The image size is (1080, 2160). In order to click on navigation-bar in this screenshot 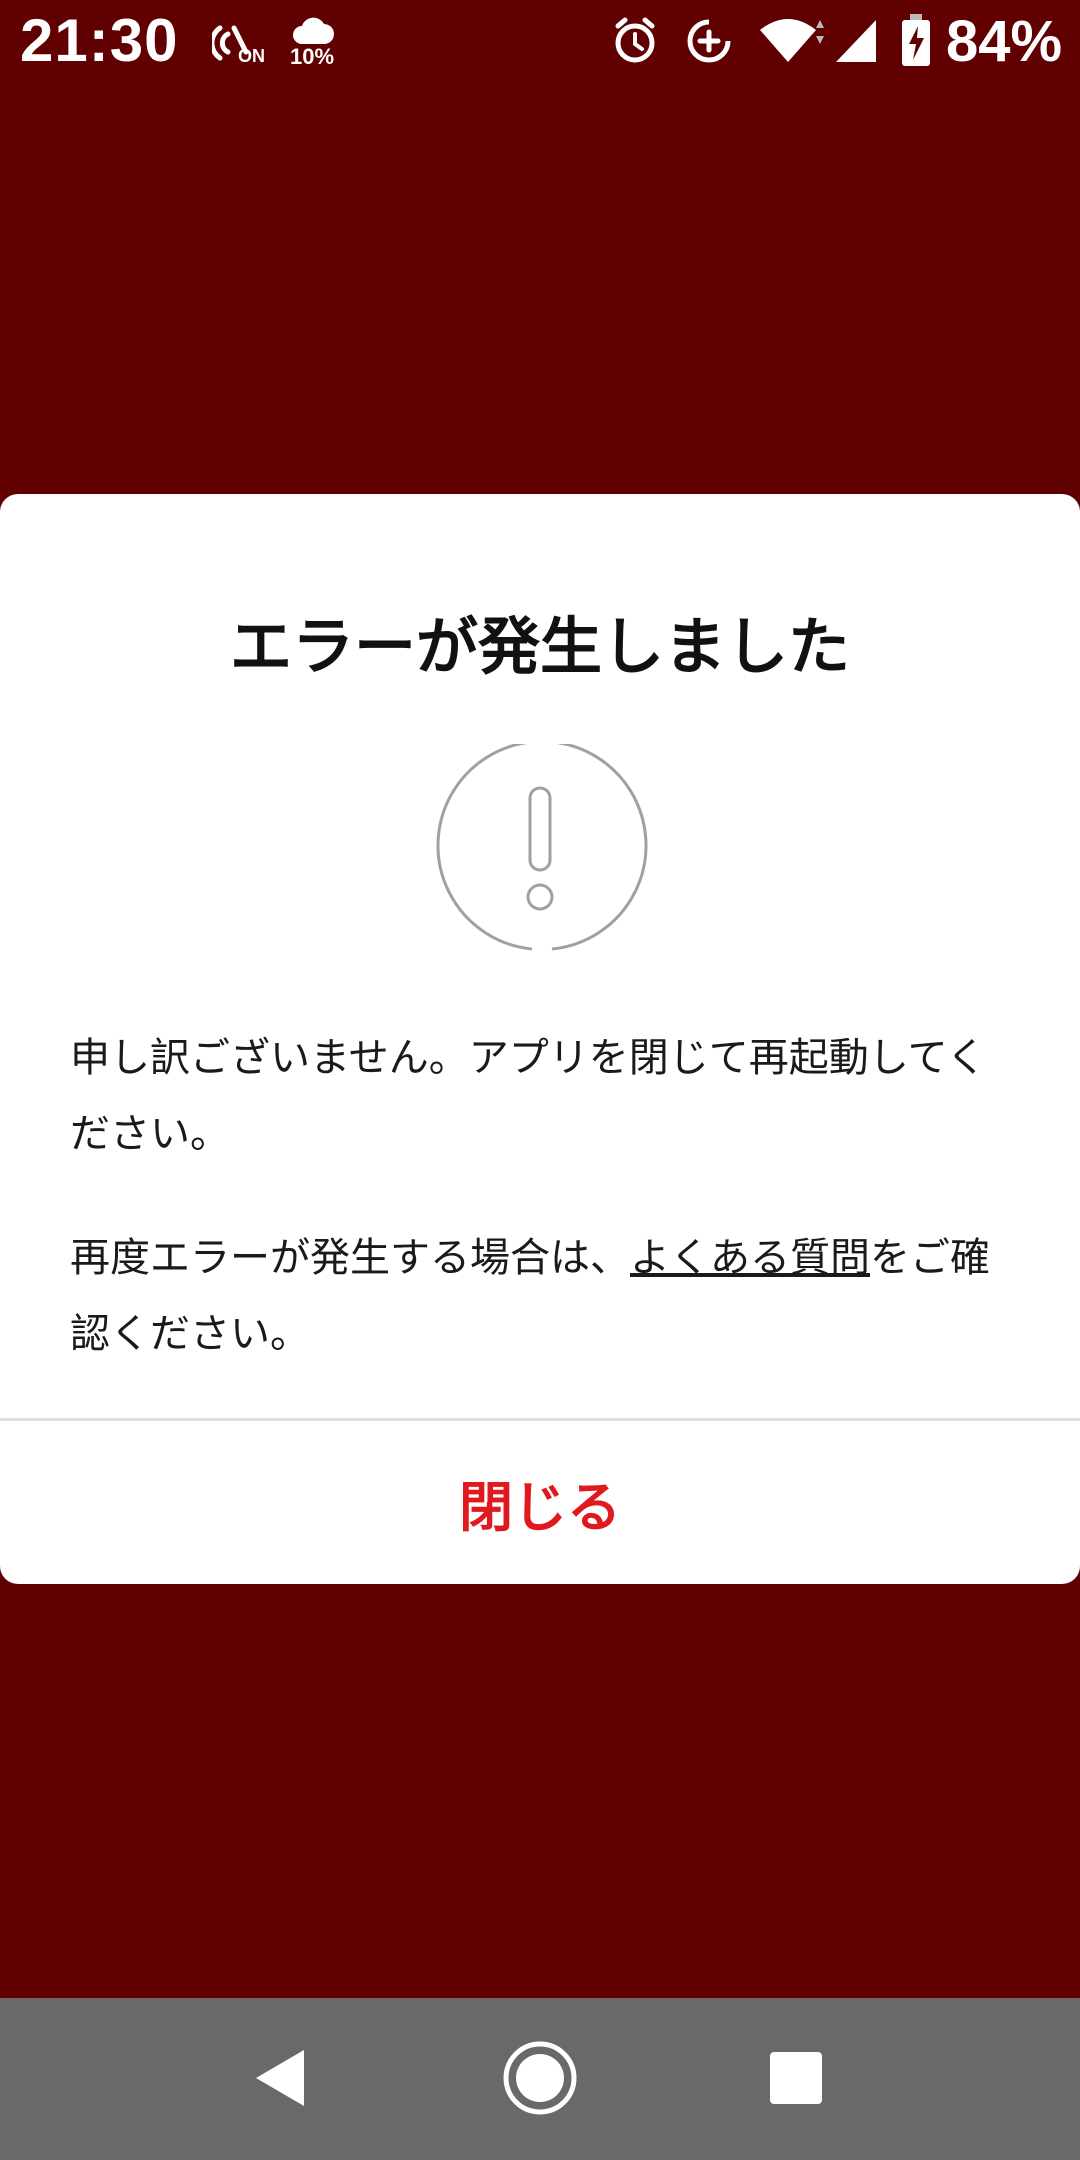, I will do `click(540, 2079)`.